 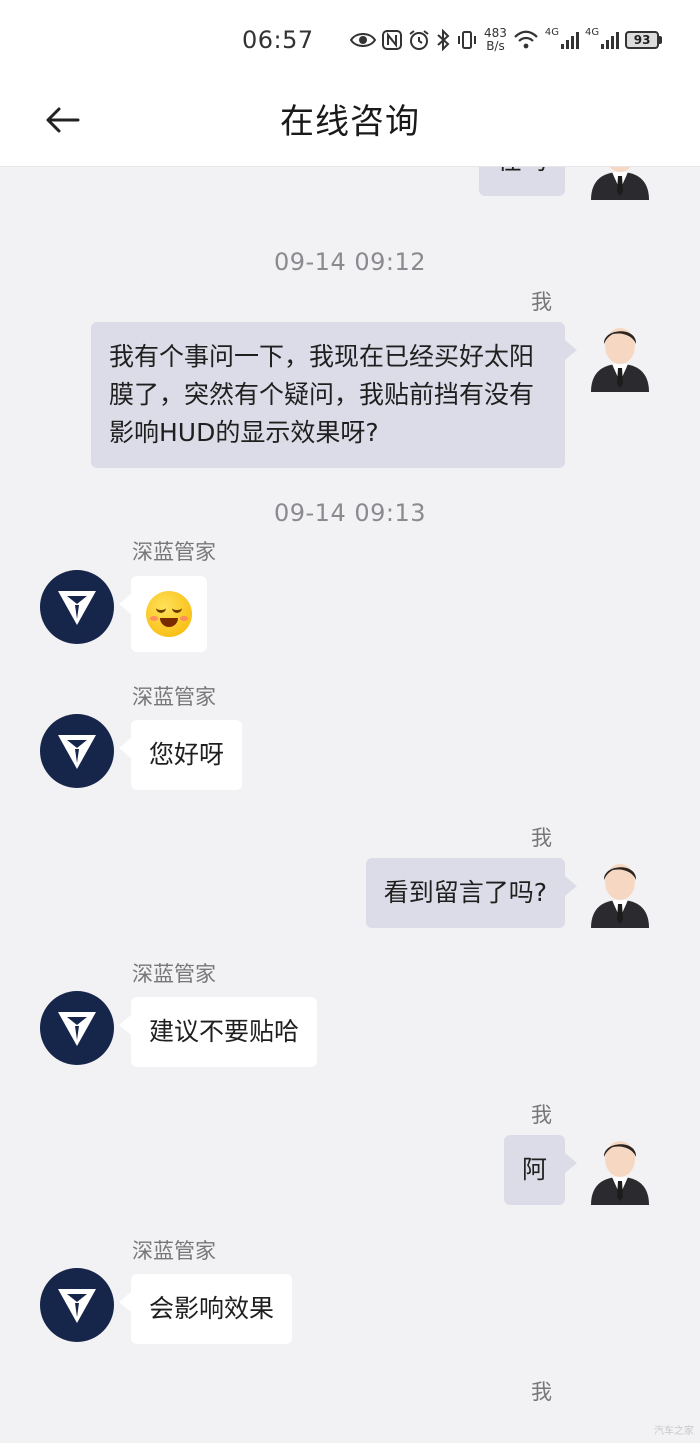 What do you see at coordinates (278, 40) in the screenshot?
I see `status-time: 06:57` at bounding box center [278, 40].